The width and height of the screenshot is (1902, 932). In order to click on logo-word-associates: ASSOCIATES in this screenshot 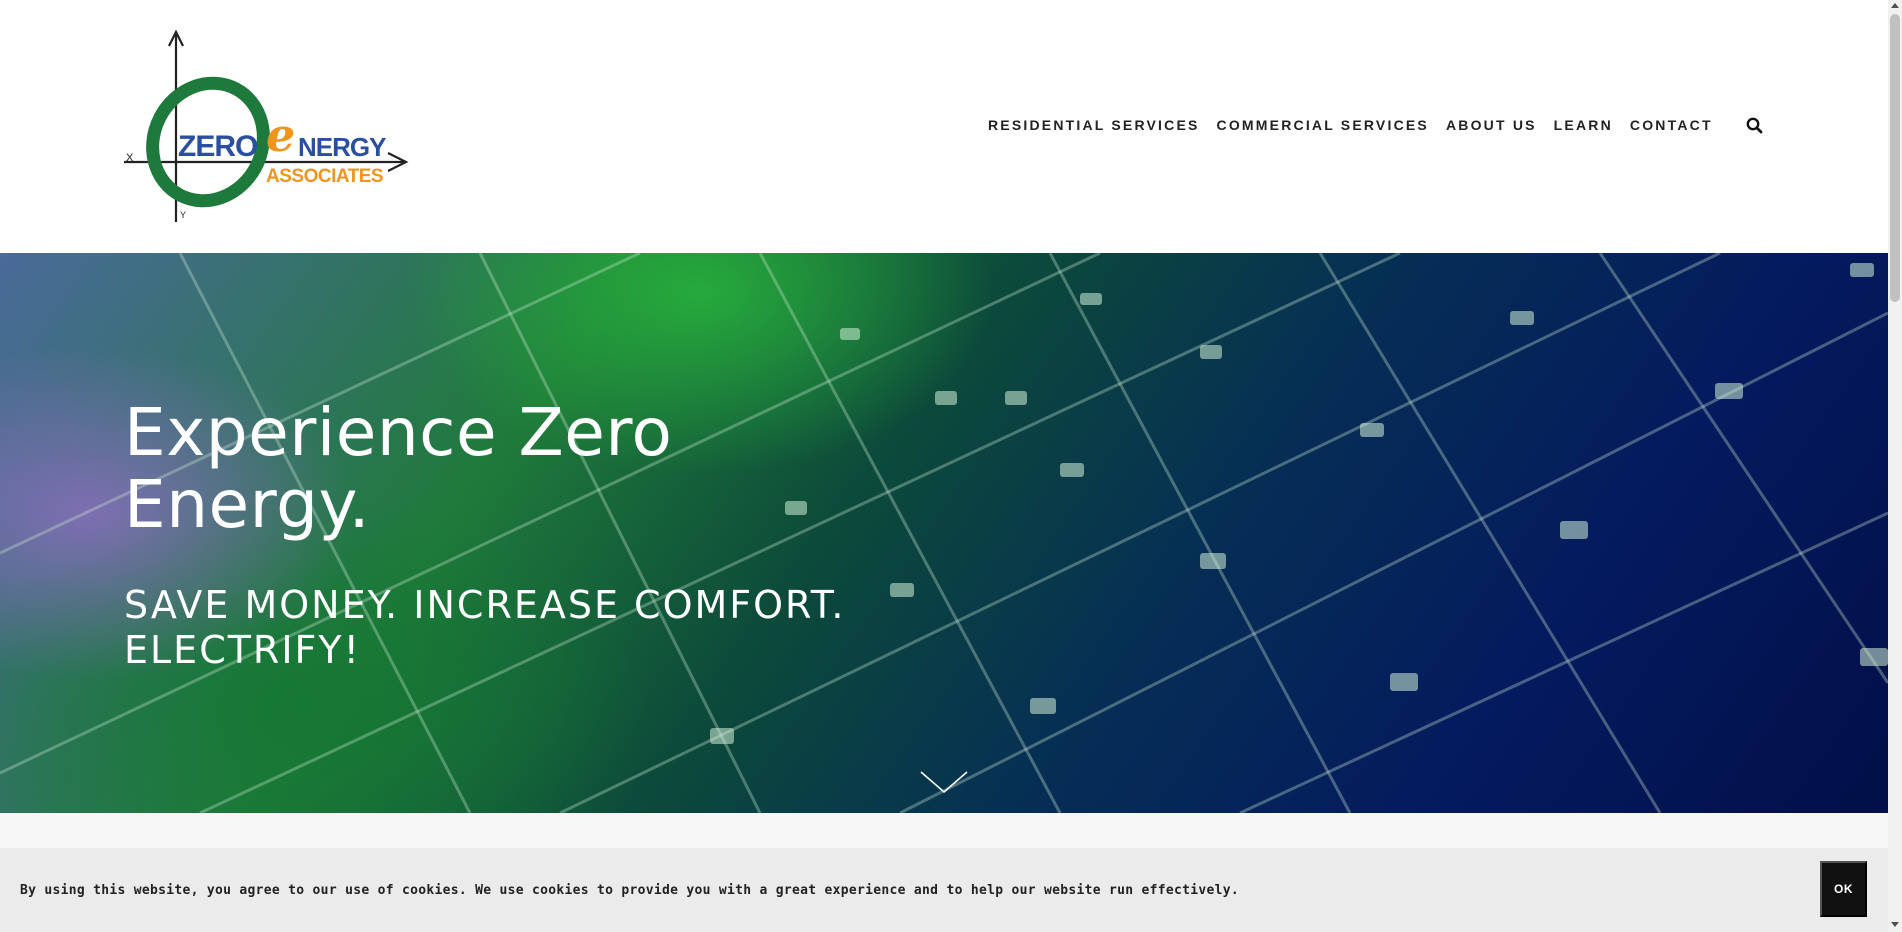, I will do `click(324, 176)`.